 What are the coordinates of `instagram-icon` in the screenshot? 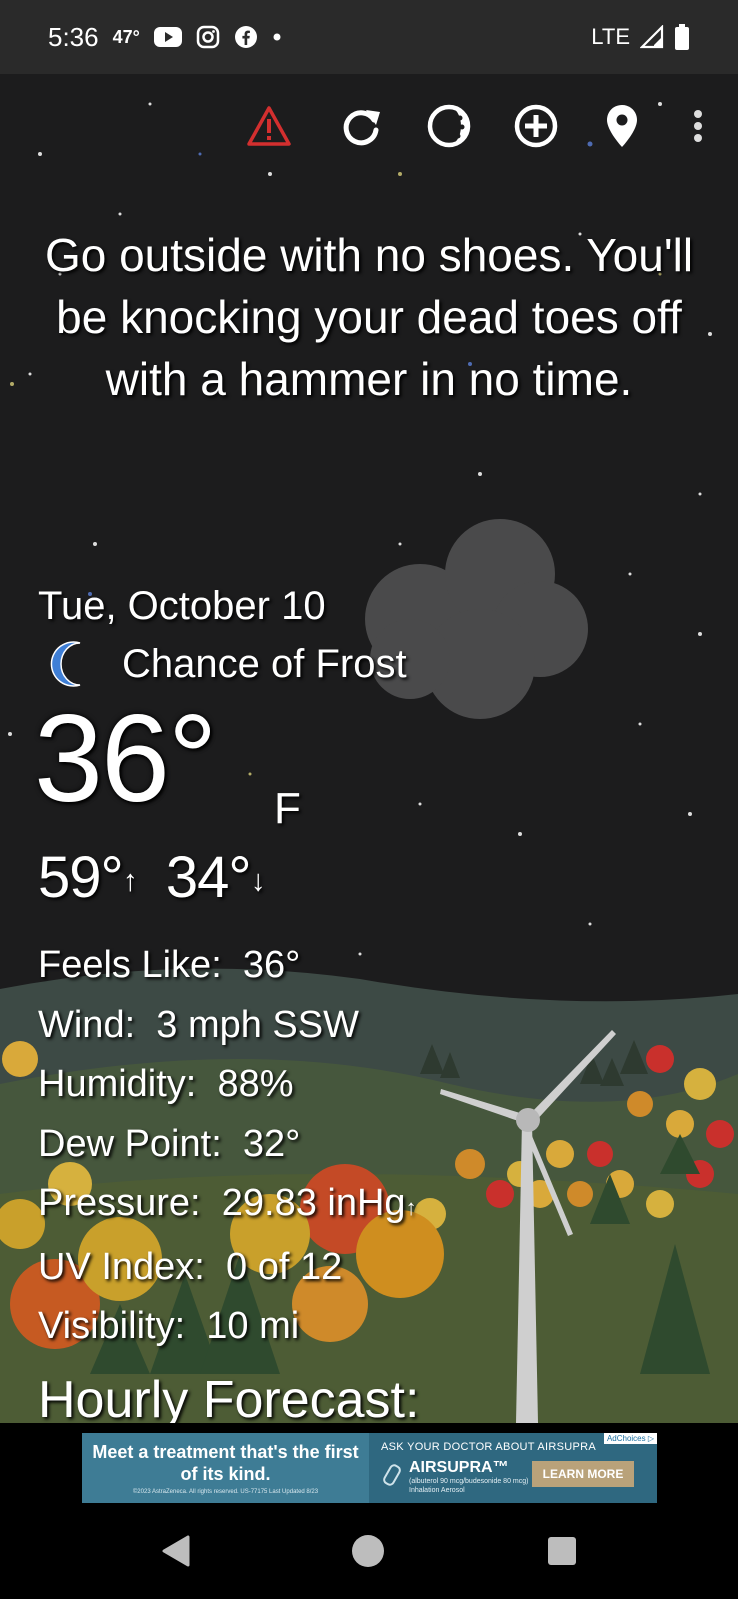 It's located at (208, 37).